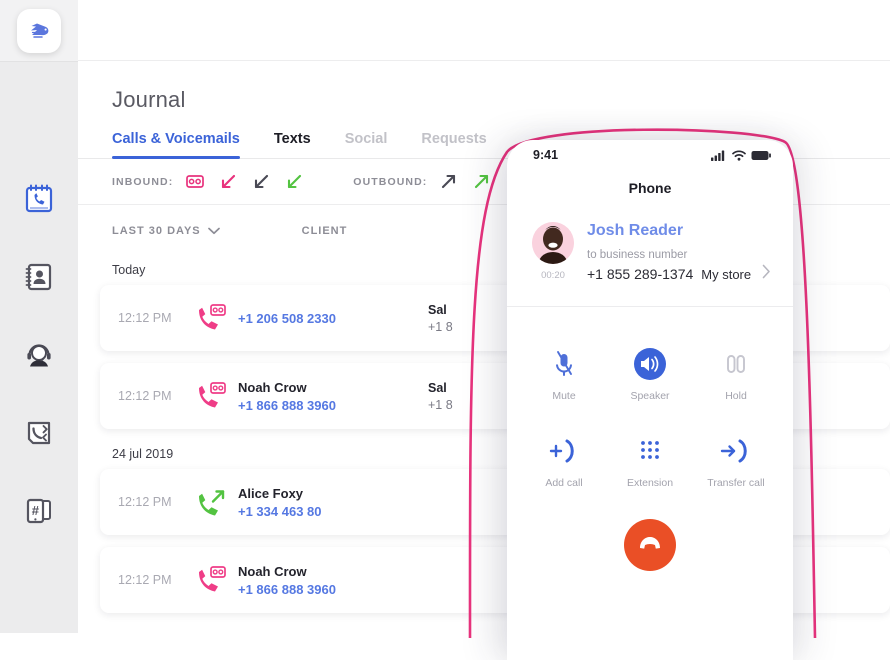  I want to click on sidebar-item-contacts, so click(39, 277).